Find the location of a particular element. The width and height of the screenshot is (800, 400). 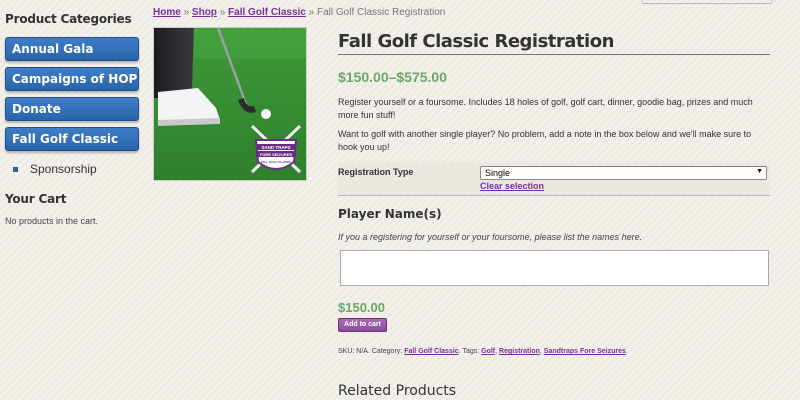

registration-type-value: Single is located at coordinates (498, 173).